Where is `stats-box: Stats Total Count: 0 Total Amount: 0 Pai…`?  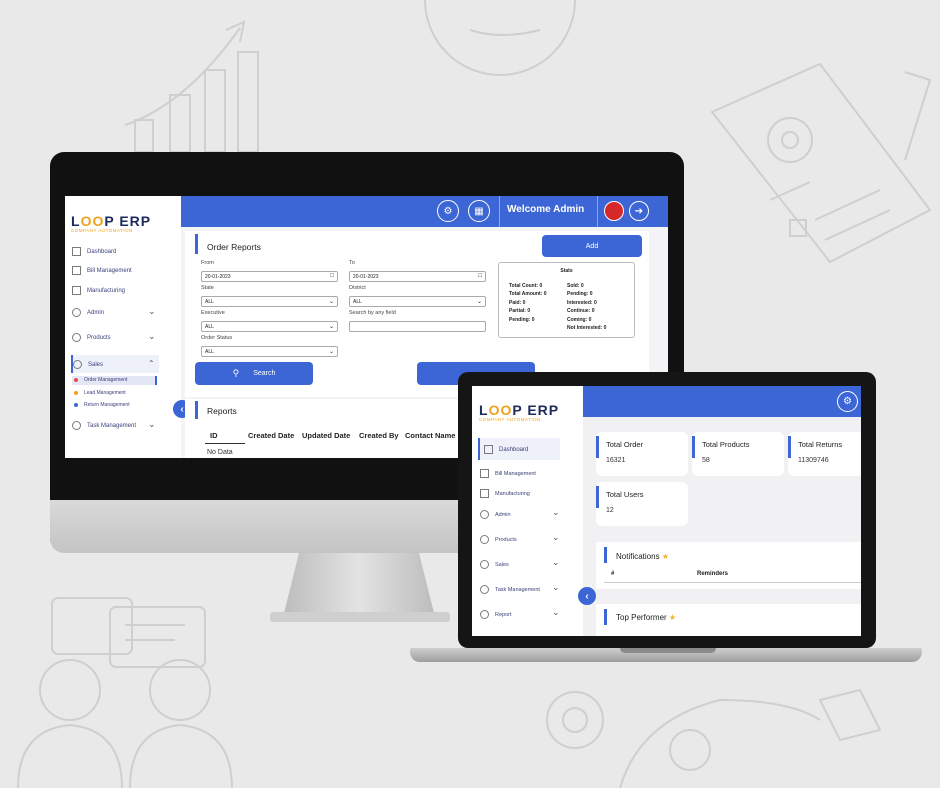 stats-box: Stats Total Count: 0 Total Amount: 0 Pai… is located at coordinates (566, 300).